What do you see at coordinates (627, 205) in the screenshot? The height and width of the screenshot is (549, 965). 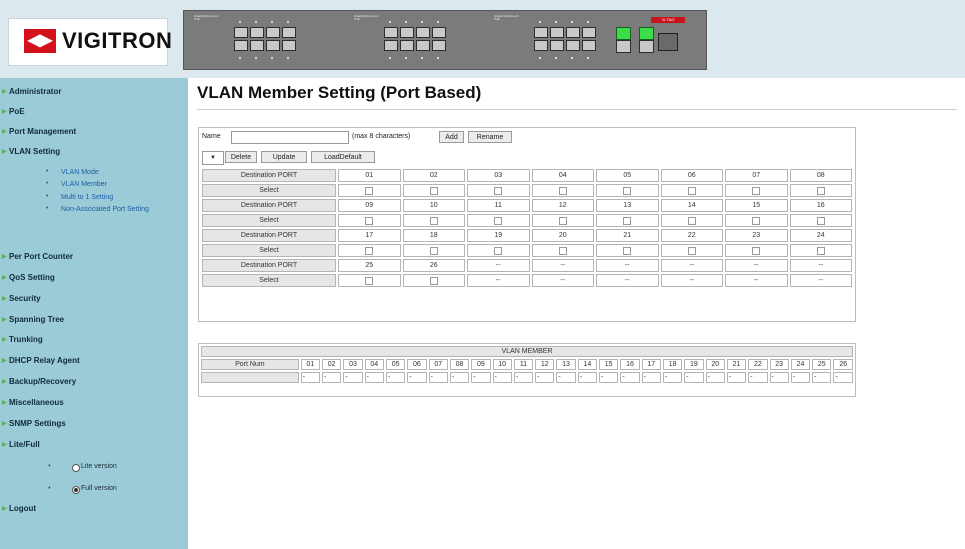 I see `port-number-cell: 13` at bounding box center [627, 205].